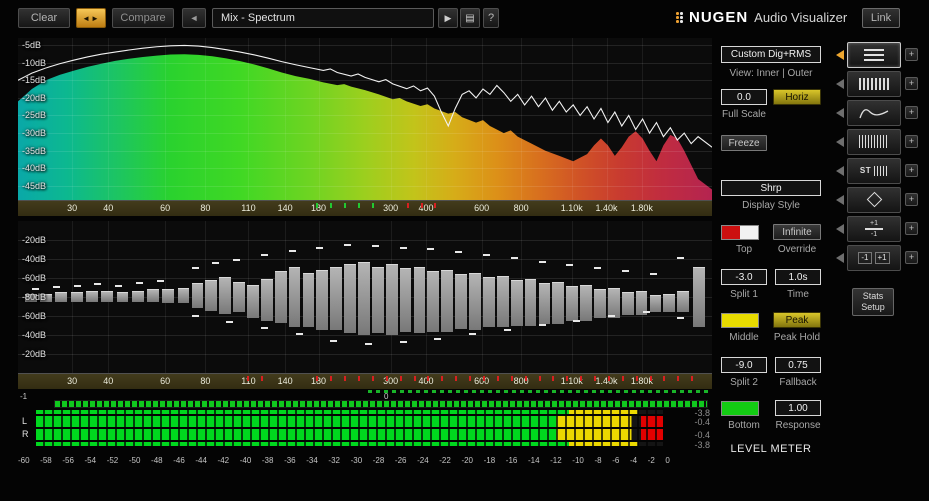 The width and height of the screenshot is (929, 501). I want to click on view-button-phase: -1 +1, so click(874, 257).